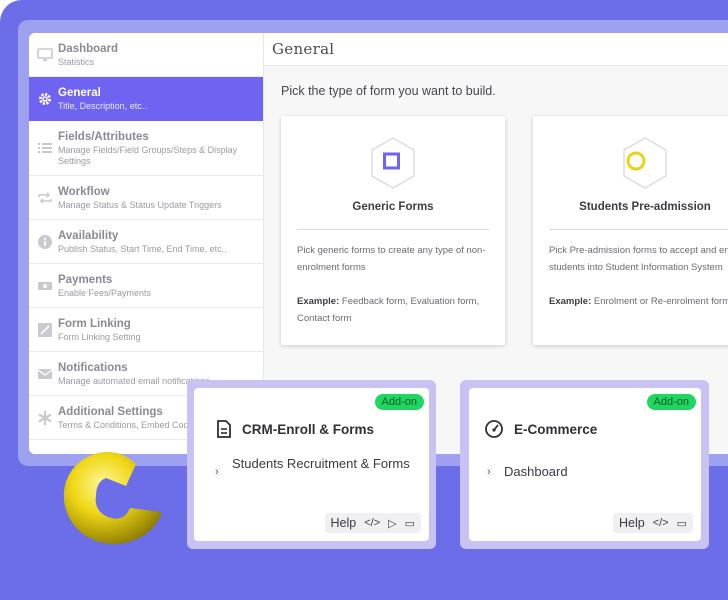  What do you see at coordinates (88, 235) in the screenshot?
I see `sidebar-item-title: Availability` at bounding box center [88, 235].